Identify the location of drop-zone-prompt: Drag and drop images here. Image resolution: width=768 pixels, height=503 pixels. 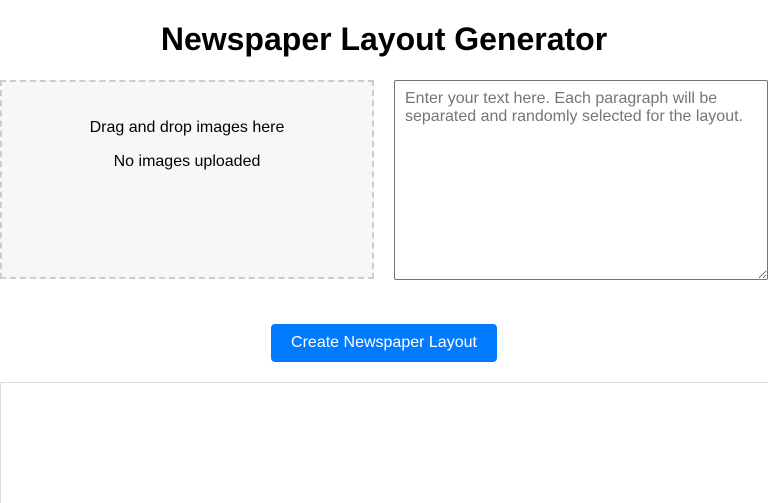
(187, 127).